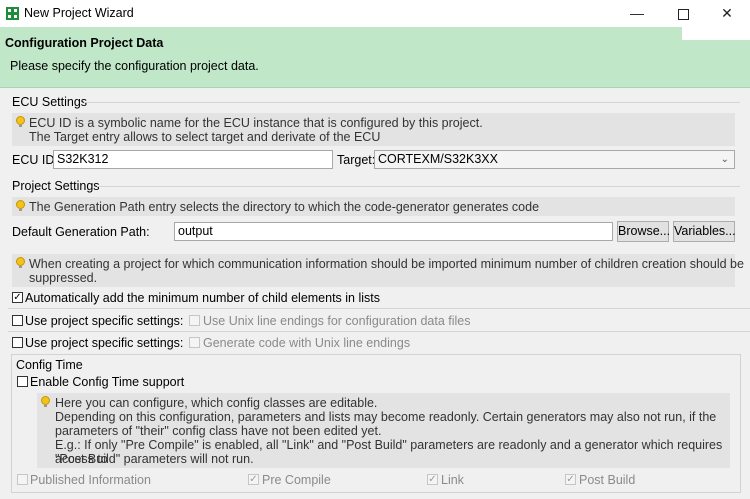 The image size is (750, 499). What do you see at coordinates (194, 320) in the screenshot?
I see `unix-data-checkbox` at bounding box center [194, 320].